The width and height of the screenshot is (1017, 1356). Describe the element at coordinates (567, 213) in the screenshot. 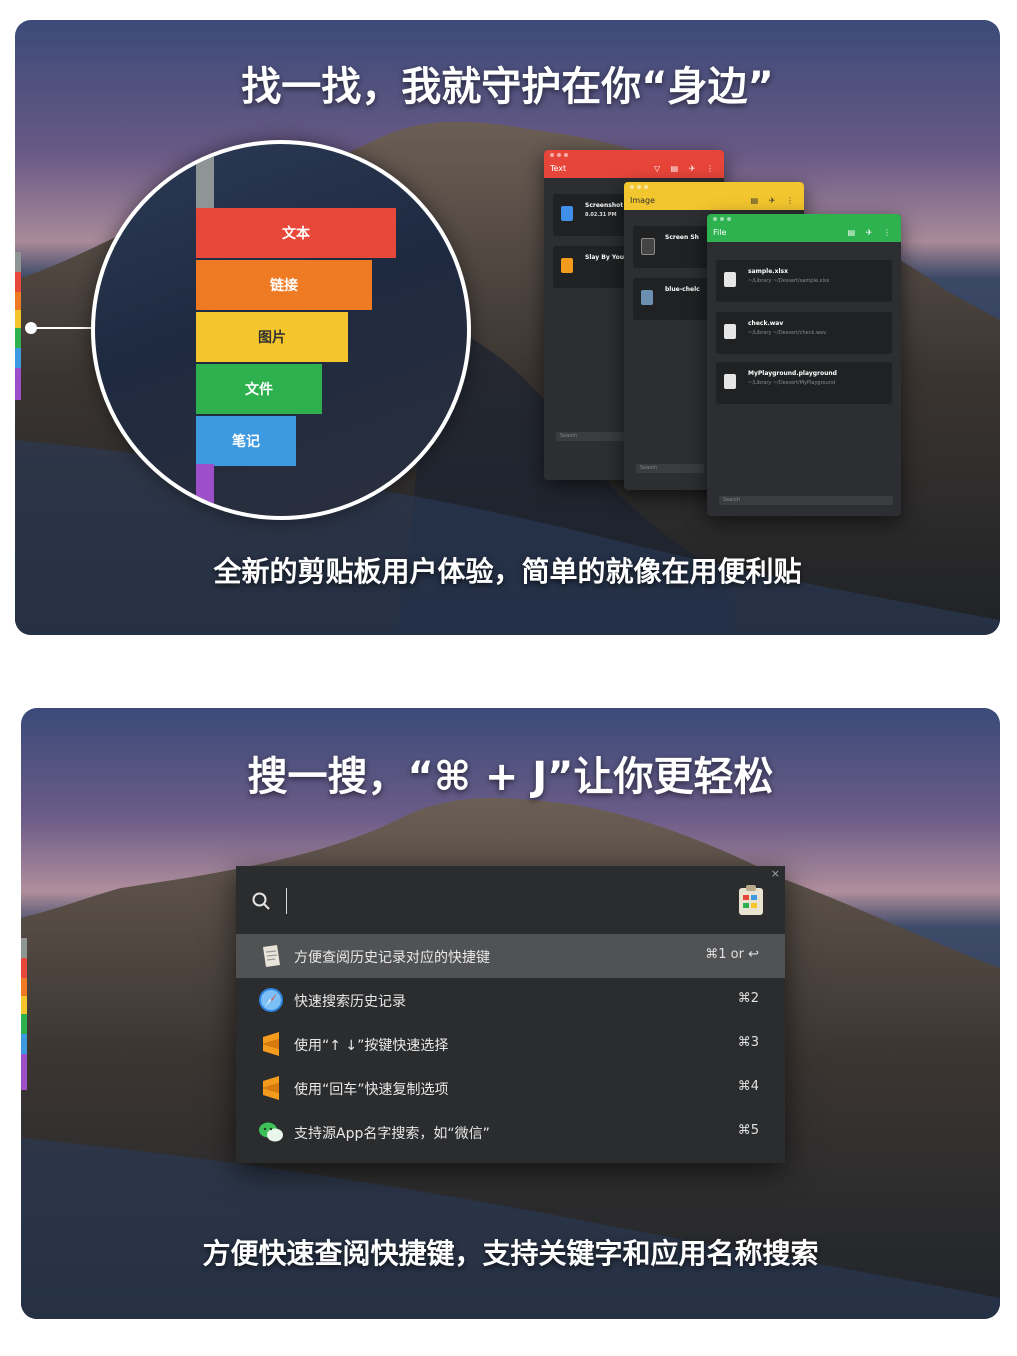

I see `screenshot-icon` at that location.